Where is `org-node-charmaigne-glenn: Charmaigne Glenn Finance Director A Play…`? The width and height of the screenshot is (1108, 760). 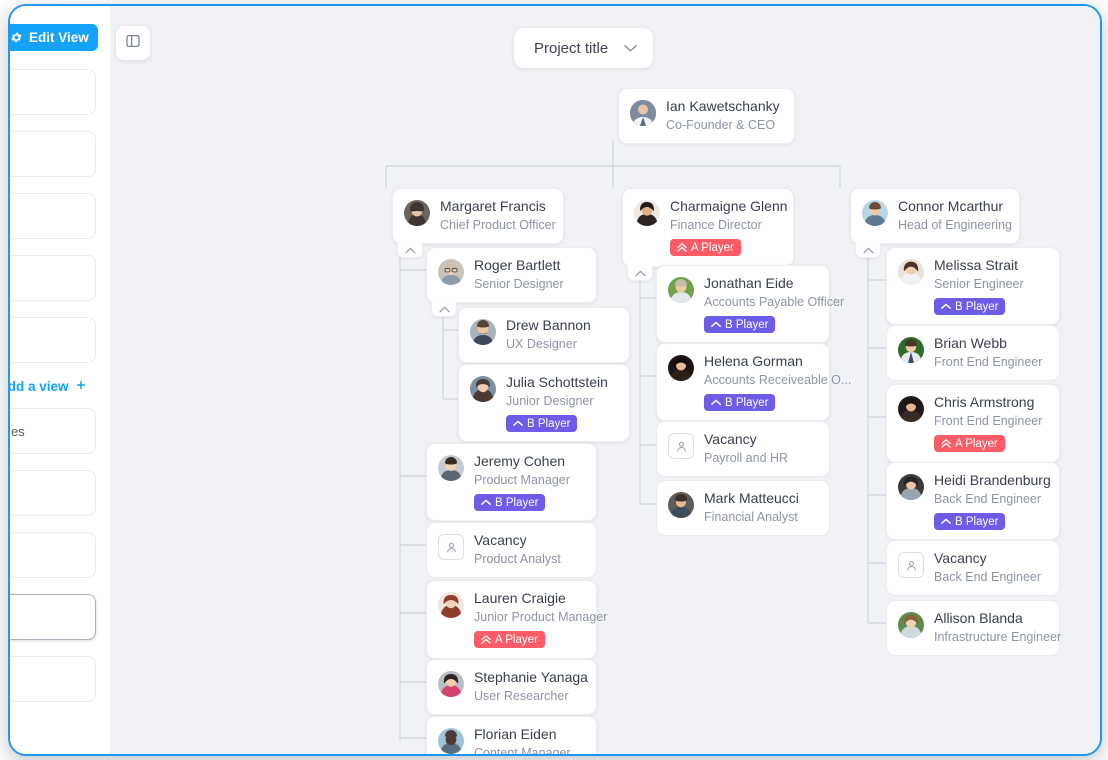
org-node-charmaigne-glenn: Charmaigne Glenn Finance Director A Play… is located at coordinates (708, 234).